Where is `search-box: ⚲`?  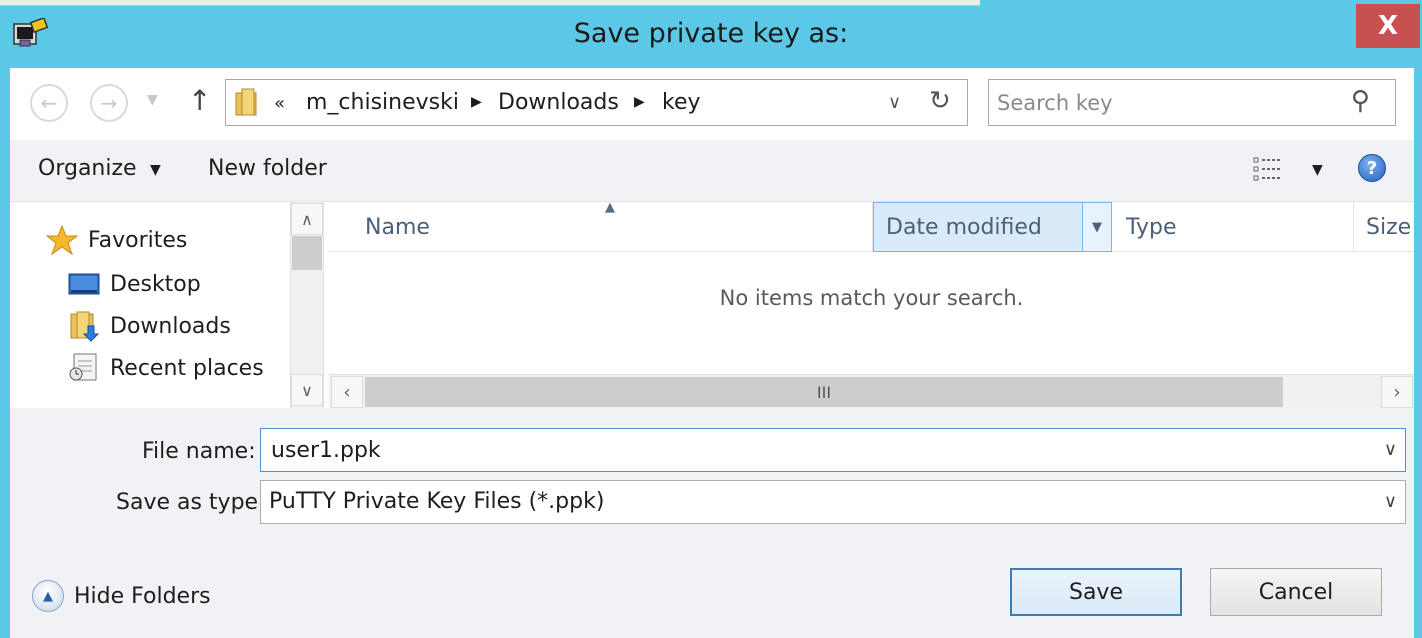
search-box: ⚲ is located at coordinates (1192, 102).